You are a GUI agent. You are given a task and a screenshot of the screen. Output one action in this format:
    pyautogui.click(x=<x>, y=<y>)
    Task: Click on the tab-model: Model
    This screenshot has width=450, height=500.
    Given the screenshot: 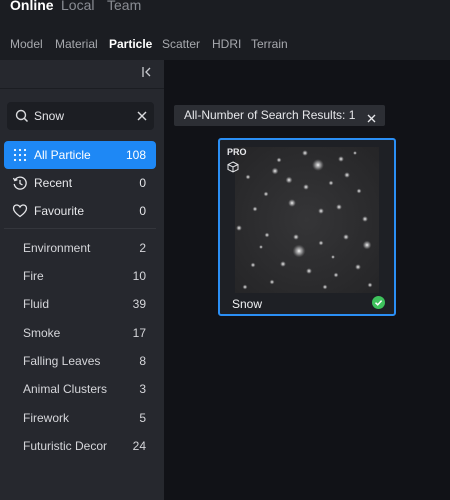 What is the action you would take?
    pyautogui.click(x=26, y=44)
    